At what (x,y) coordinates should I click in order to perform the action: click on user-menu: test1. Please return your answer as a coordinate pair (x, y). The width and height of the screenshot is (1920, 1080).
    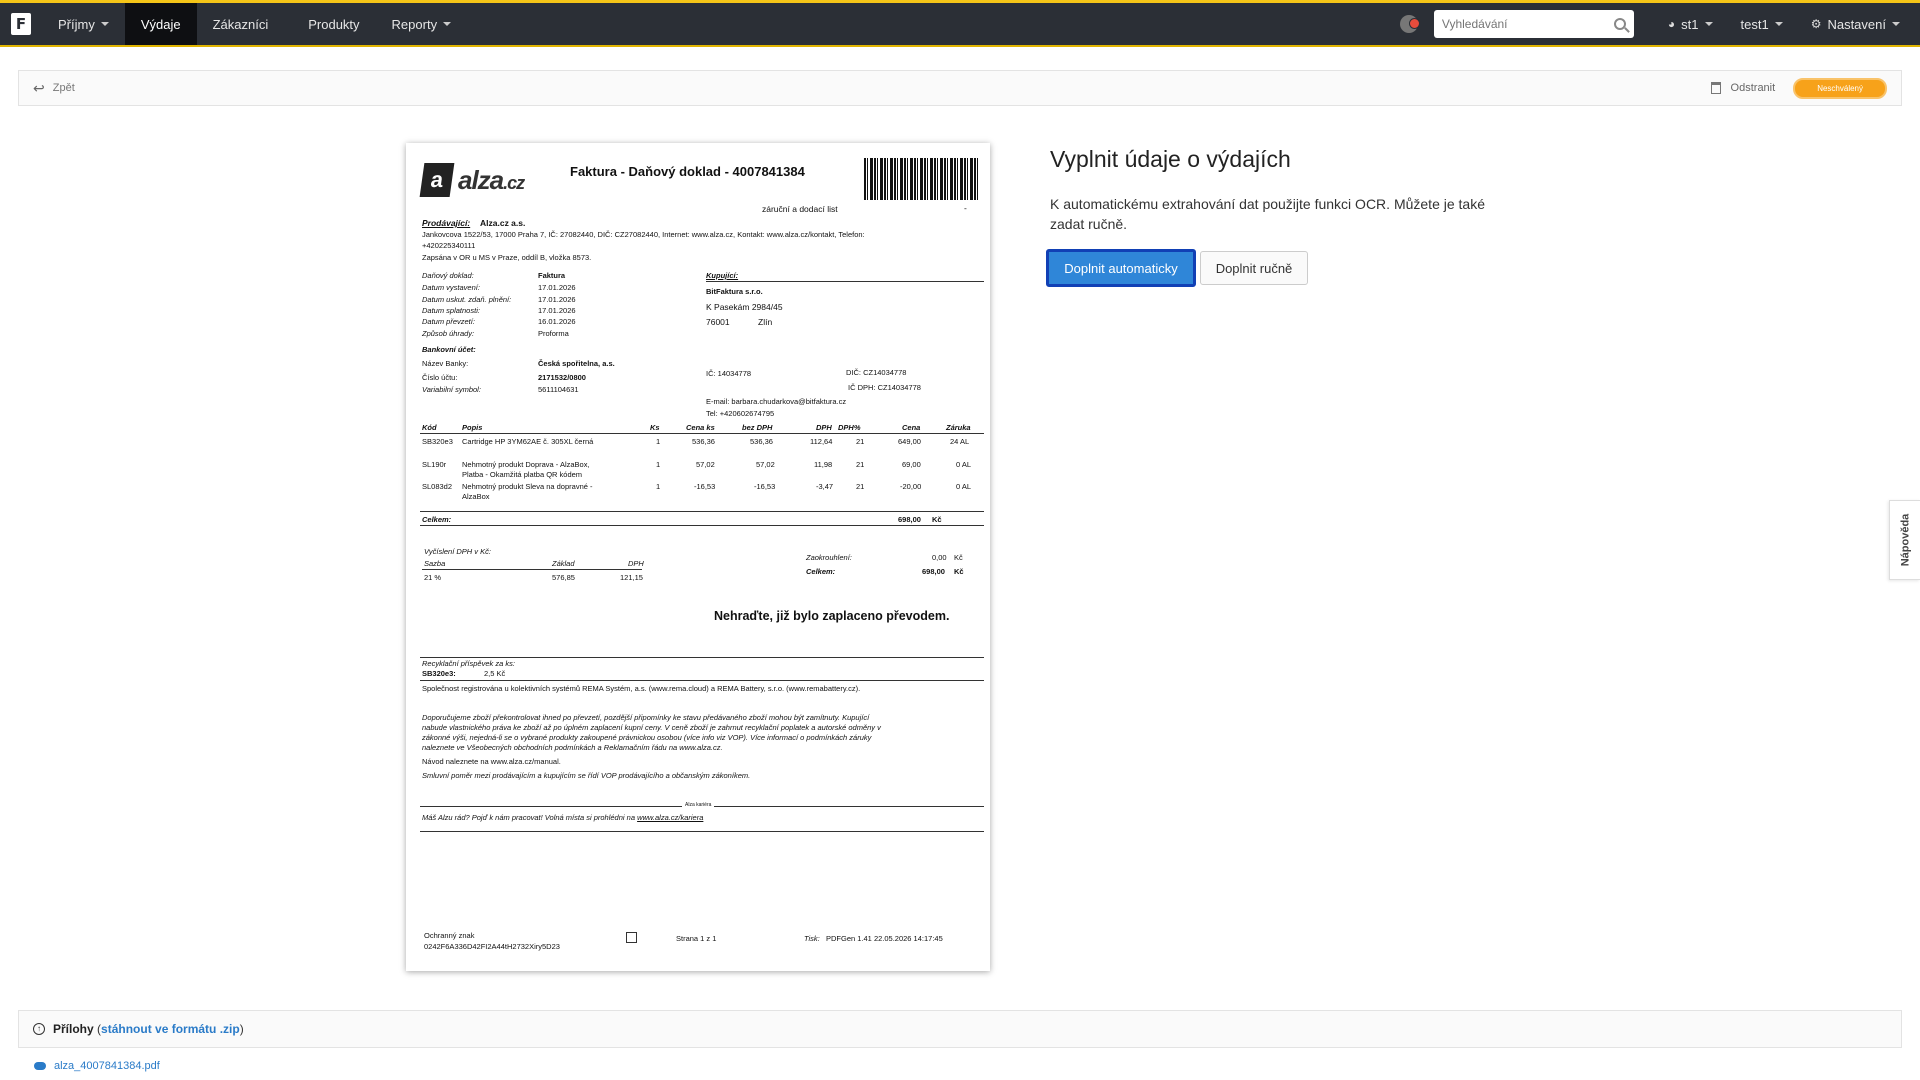
    Looking at the image, I should click on (1762, 24).